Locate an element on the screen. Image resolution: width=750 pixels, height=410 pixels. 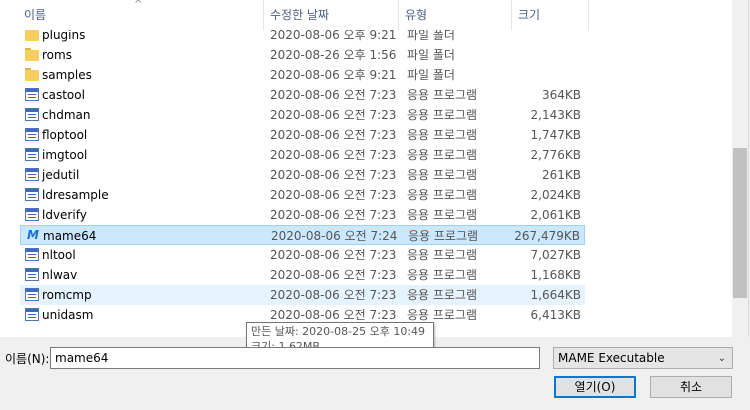
file-row: castool 2020-08-06 오전 7:23 응용 프로그램 364KB is located at coordinates (302, 95).